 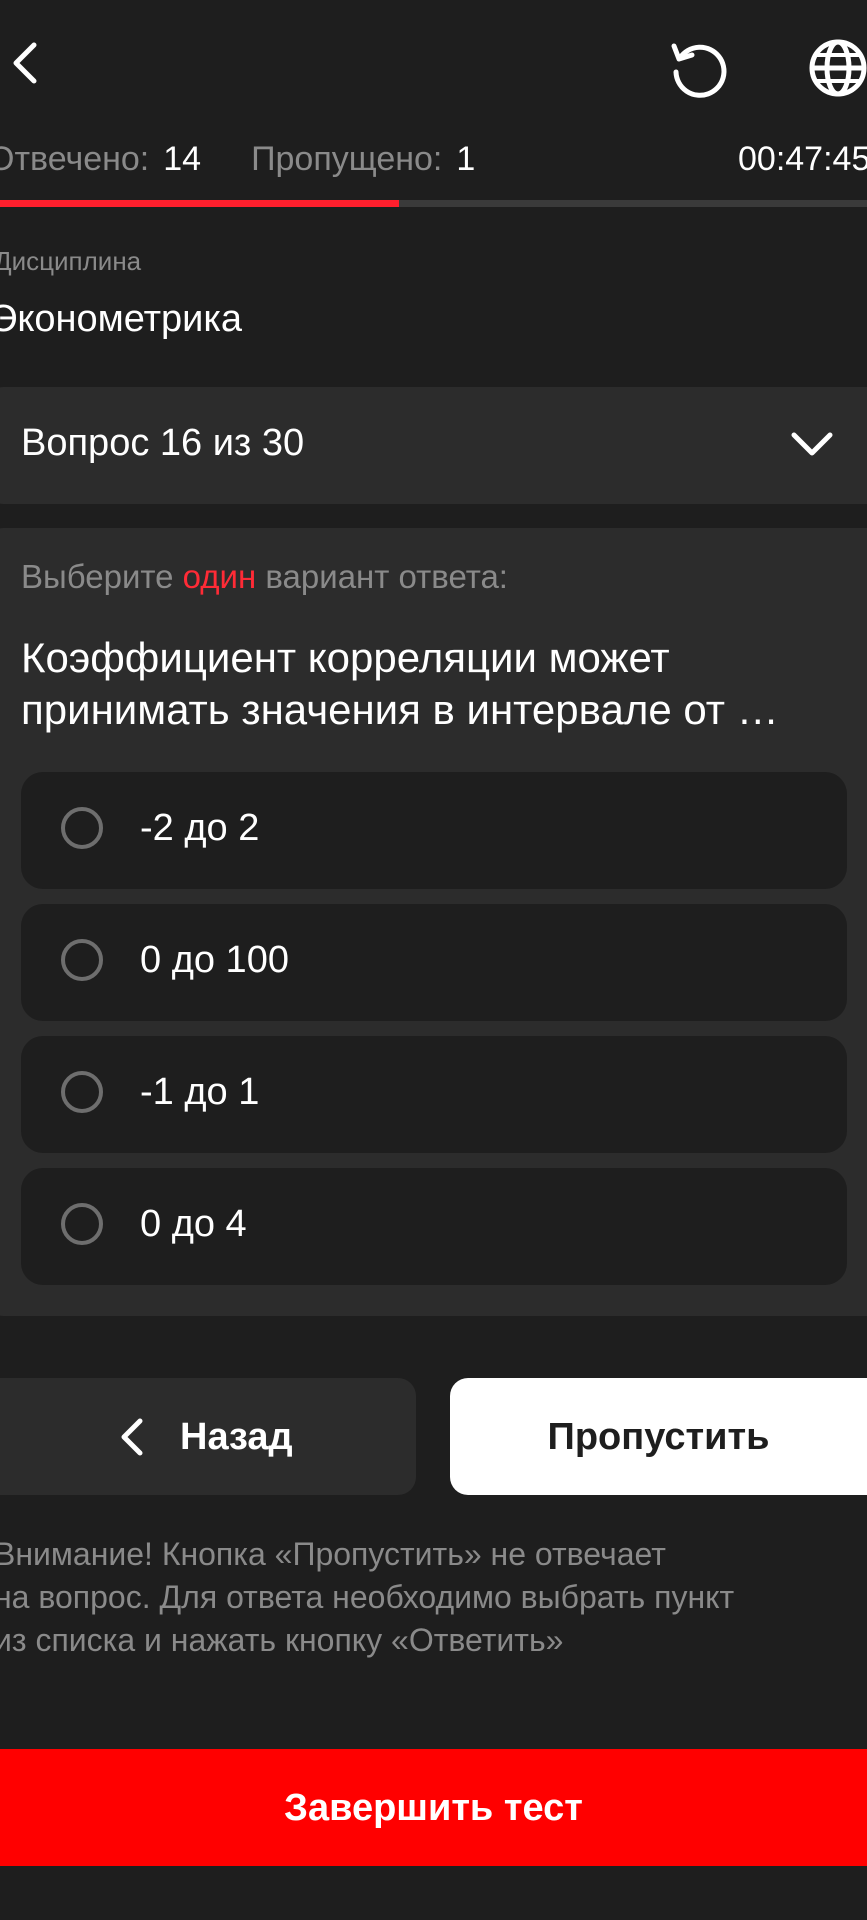 What do you see at coordinates (102, 576) in the screenshot?
I see `instruction-prefix: Выберите` at bounding box center [102, 576].